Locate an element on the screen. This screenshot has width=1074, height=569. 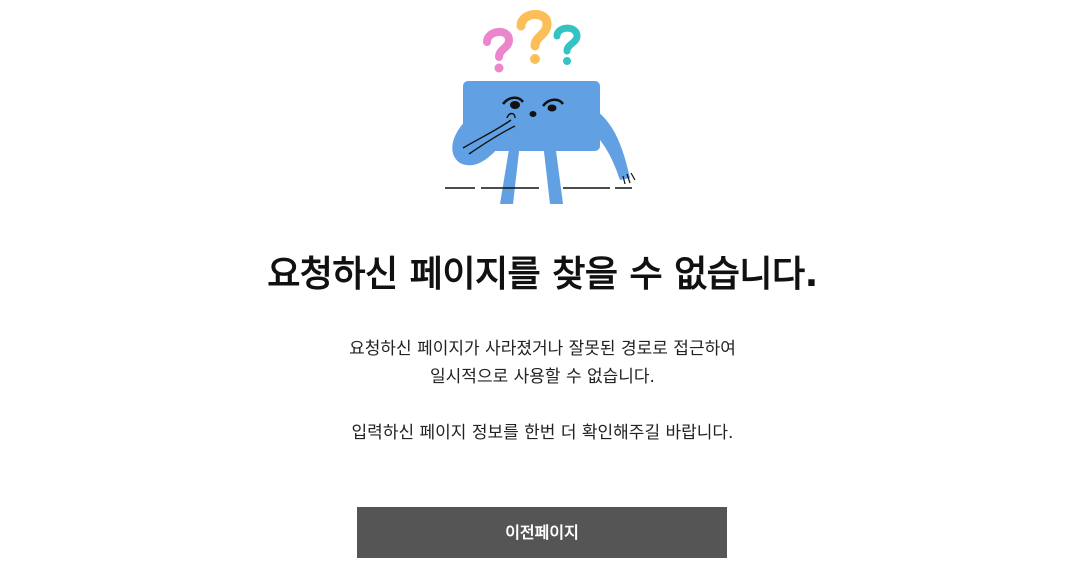
question-mark-teal-icon is located at coordinates (567, 44).